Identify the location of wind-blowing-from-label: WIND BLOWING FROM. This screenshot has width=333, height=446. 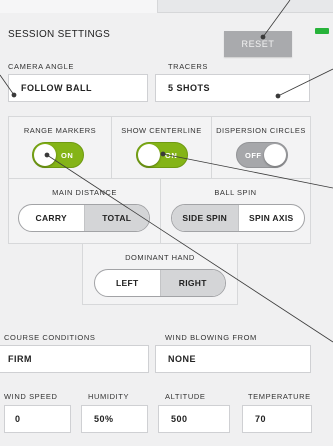
(211, 337).